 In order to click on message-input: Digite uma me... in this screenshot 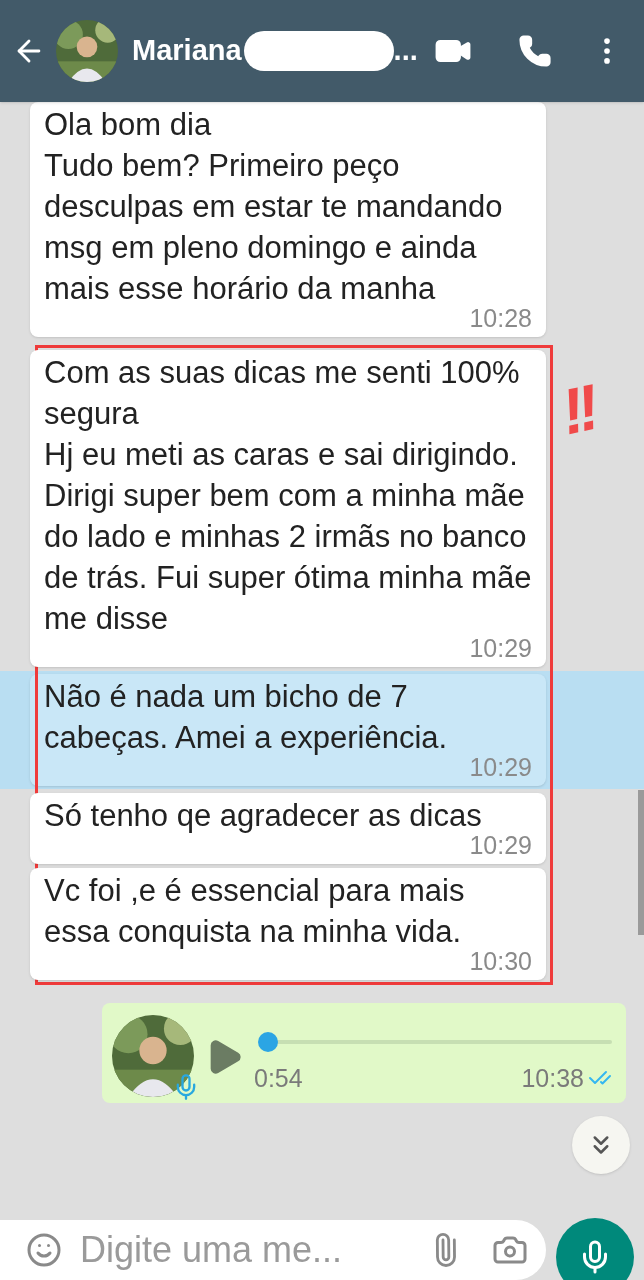, I will do `click(273, 1250)`.